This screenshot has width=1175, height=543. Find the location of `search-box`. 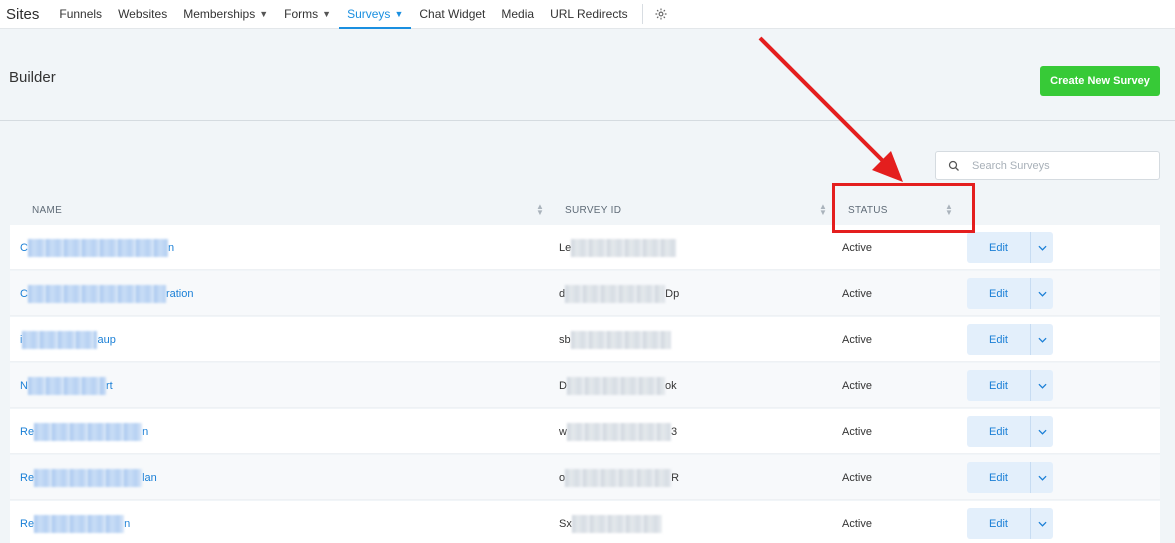

search-box is located at coordinates (1047, 165).